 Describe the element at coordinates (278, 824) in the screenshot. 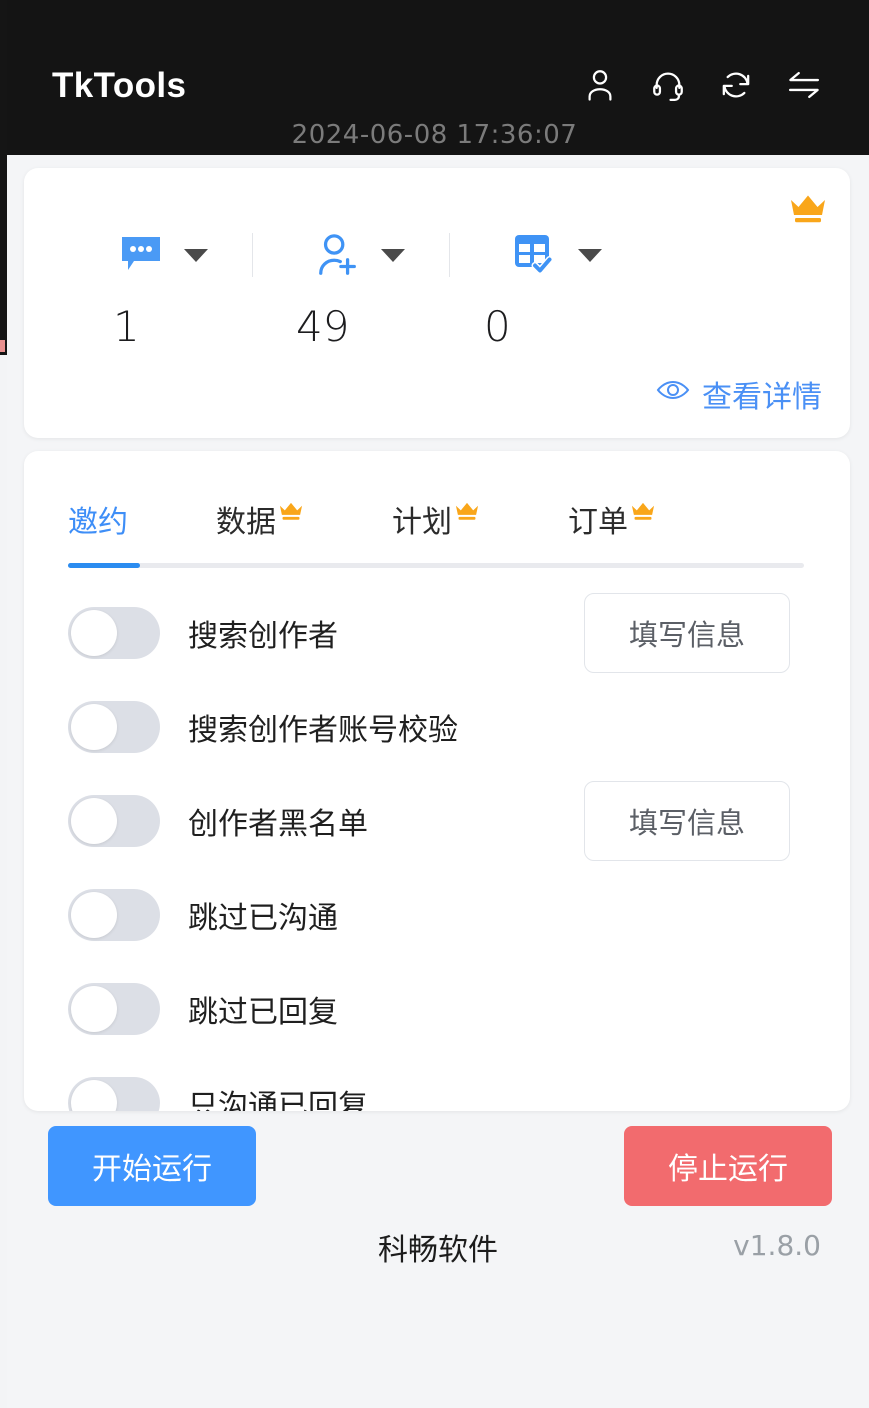

I see `setting-label-blacklist: 创作者黑名单` at that location.